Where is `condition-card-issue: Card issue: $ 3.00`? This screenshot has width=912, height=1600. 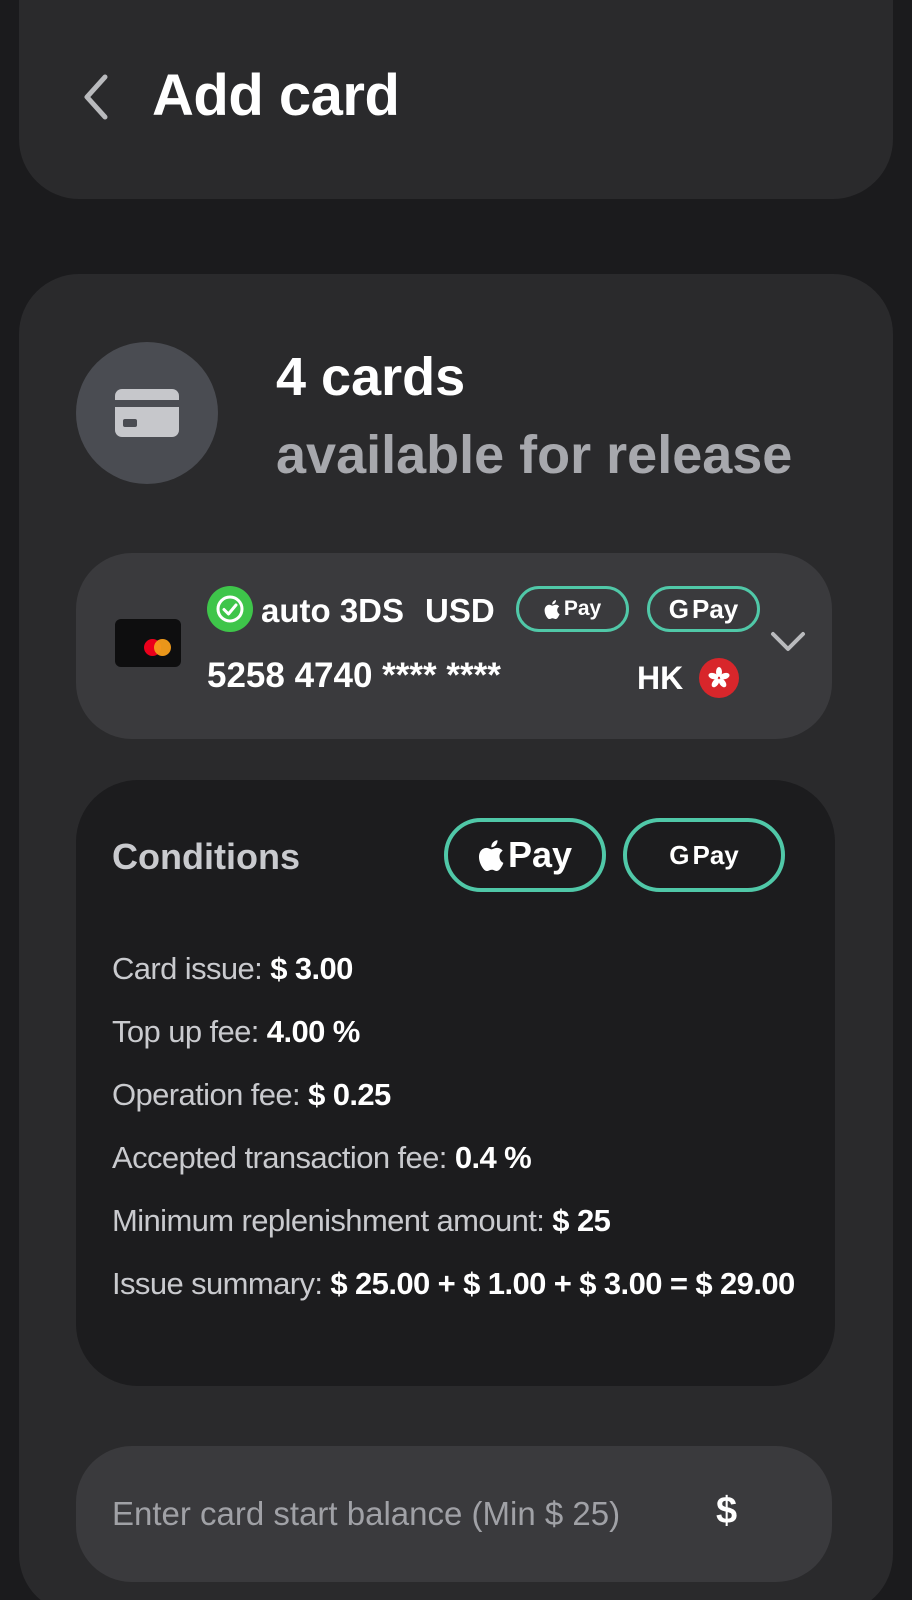 condition-card-issue: Card issue: $ 3.00 is located at coordinates (457, 969).